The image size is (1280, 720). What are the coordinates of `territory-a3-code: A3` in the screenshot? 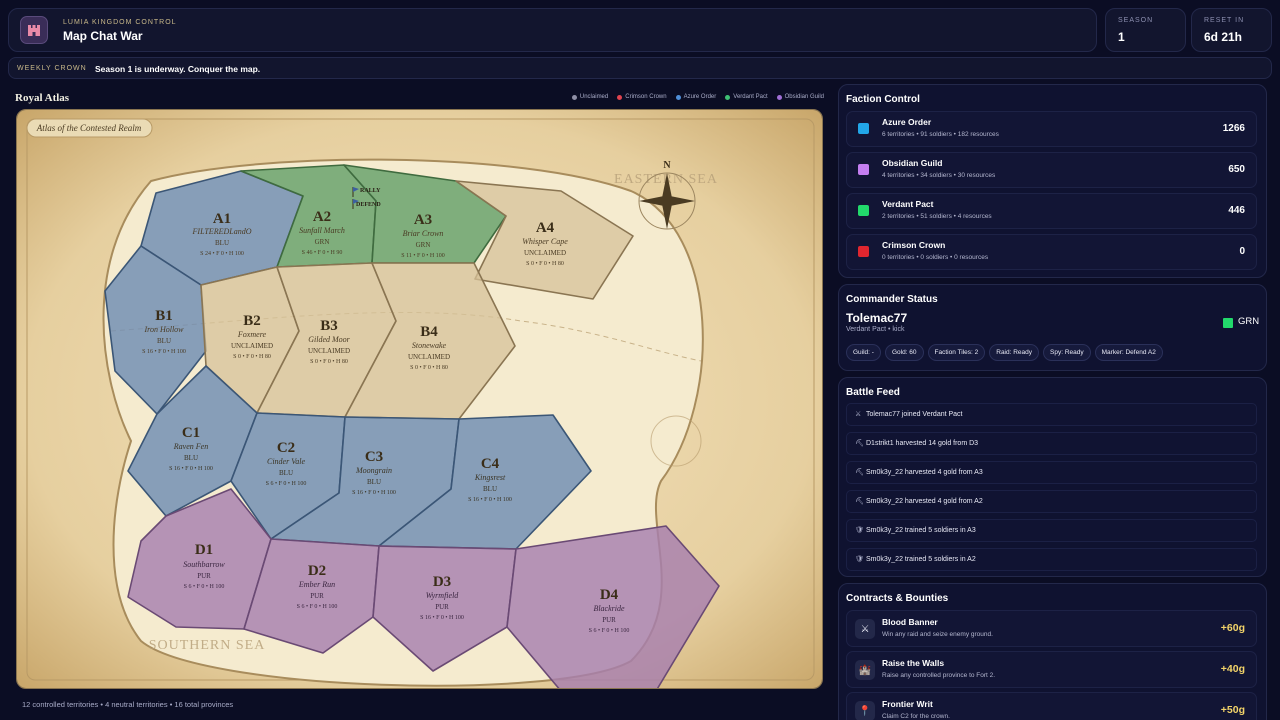 It's located at (423, 220).